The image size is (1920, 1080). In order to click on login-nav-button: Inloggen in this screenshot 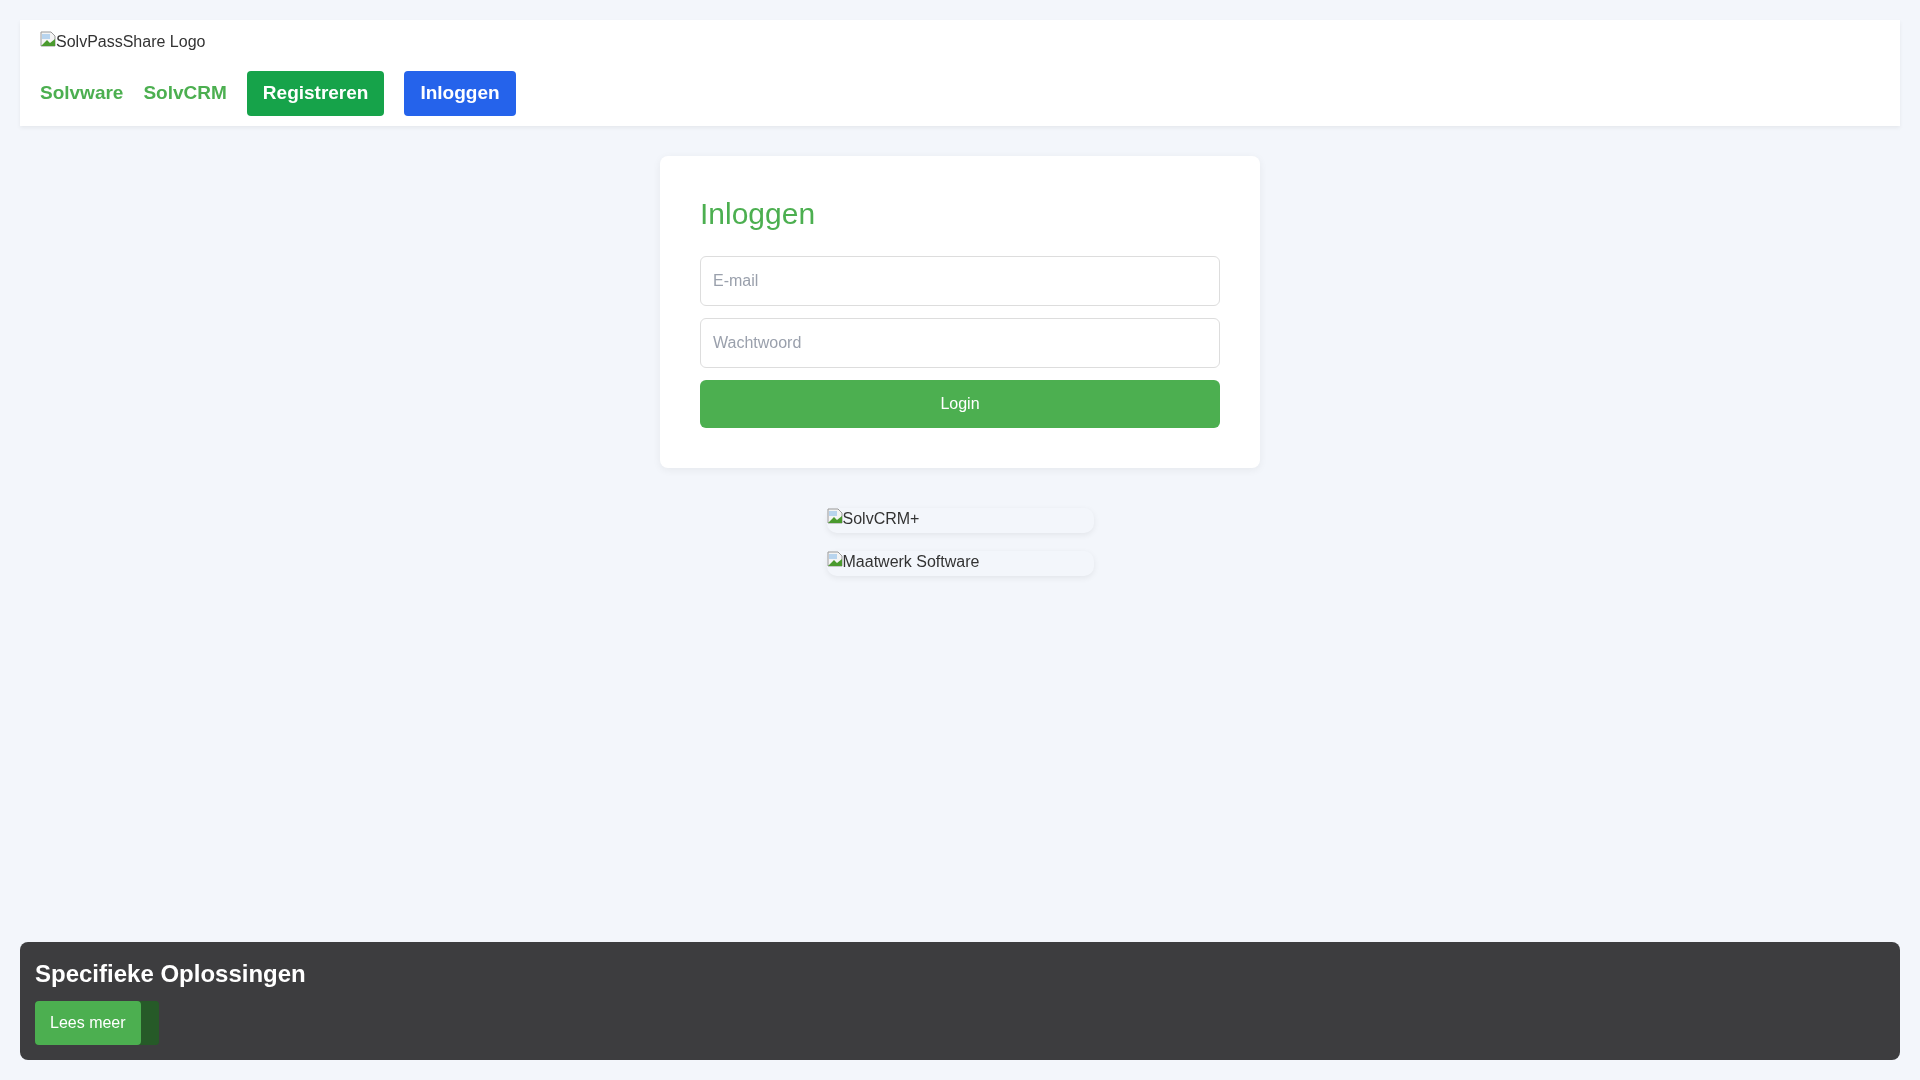, I will do `click(460, 93)`.